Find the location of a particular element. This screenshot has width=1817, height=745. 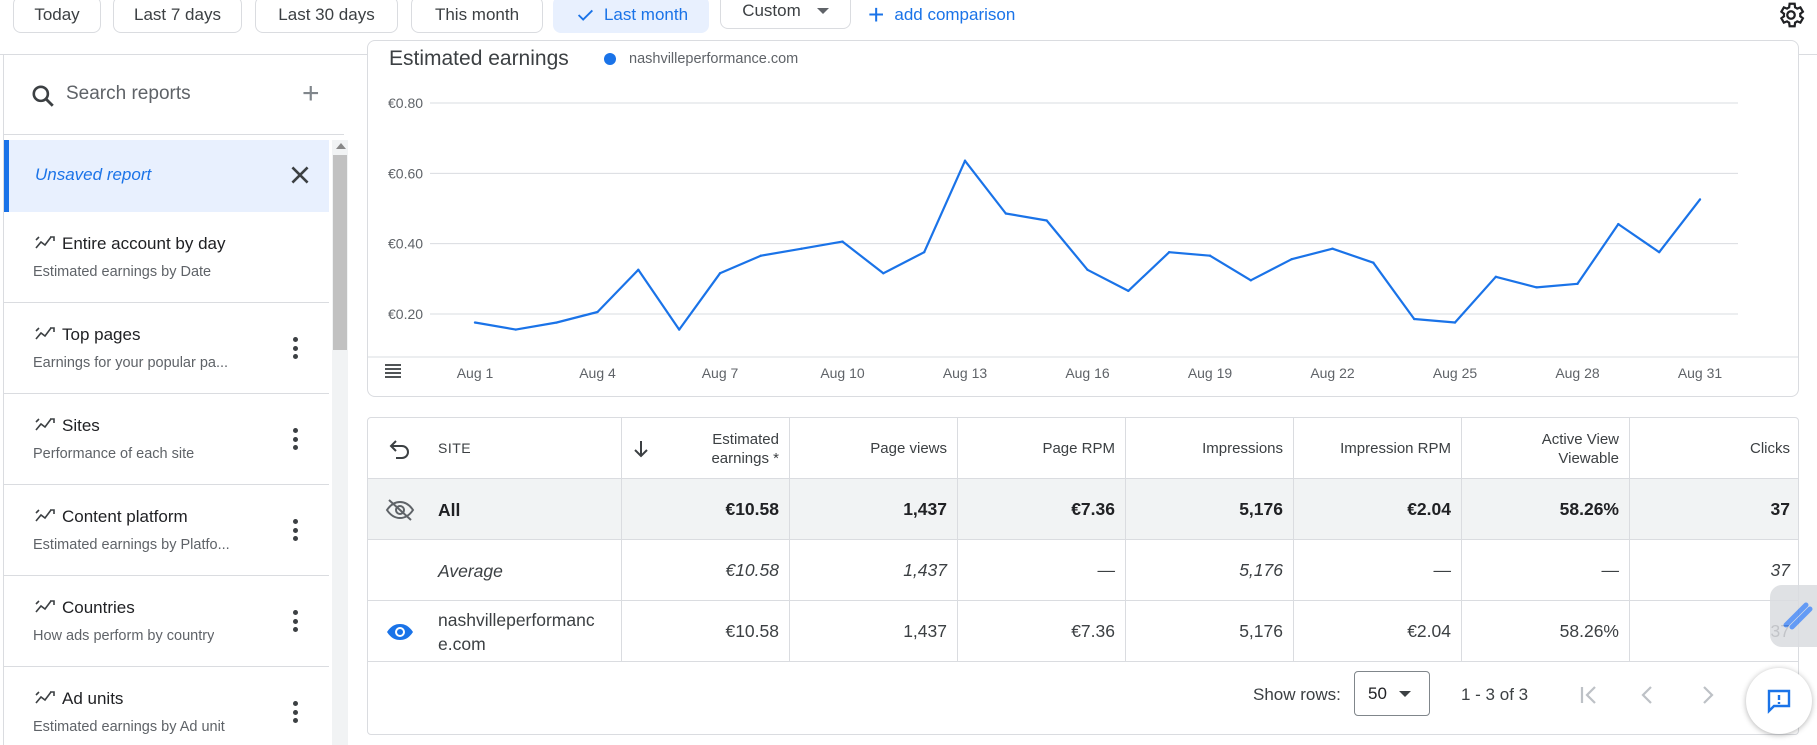

table-cell: €10.58 is located at coordinates (706, 631).